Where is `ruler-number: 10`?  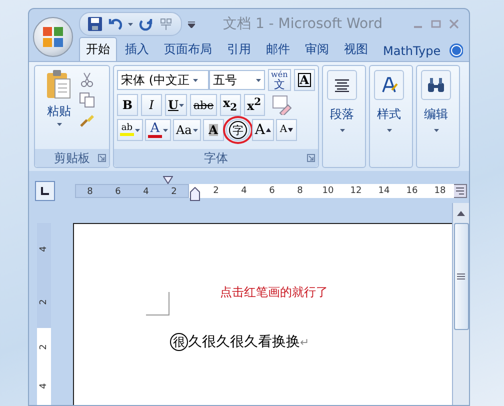
ruler-number: 10 is located at coordinates (328, 191).